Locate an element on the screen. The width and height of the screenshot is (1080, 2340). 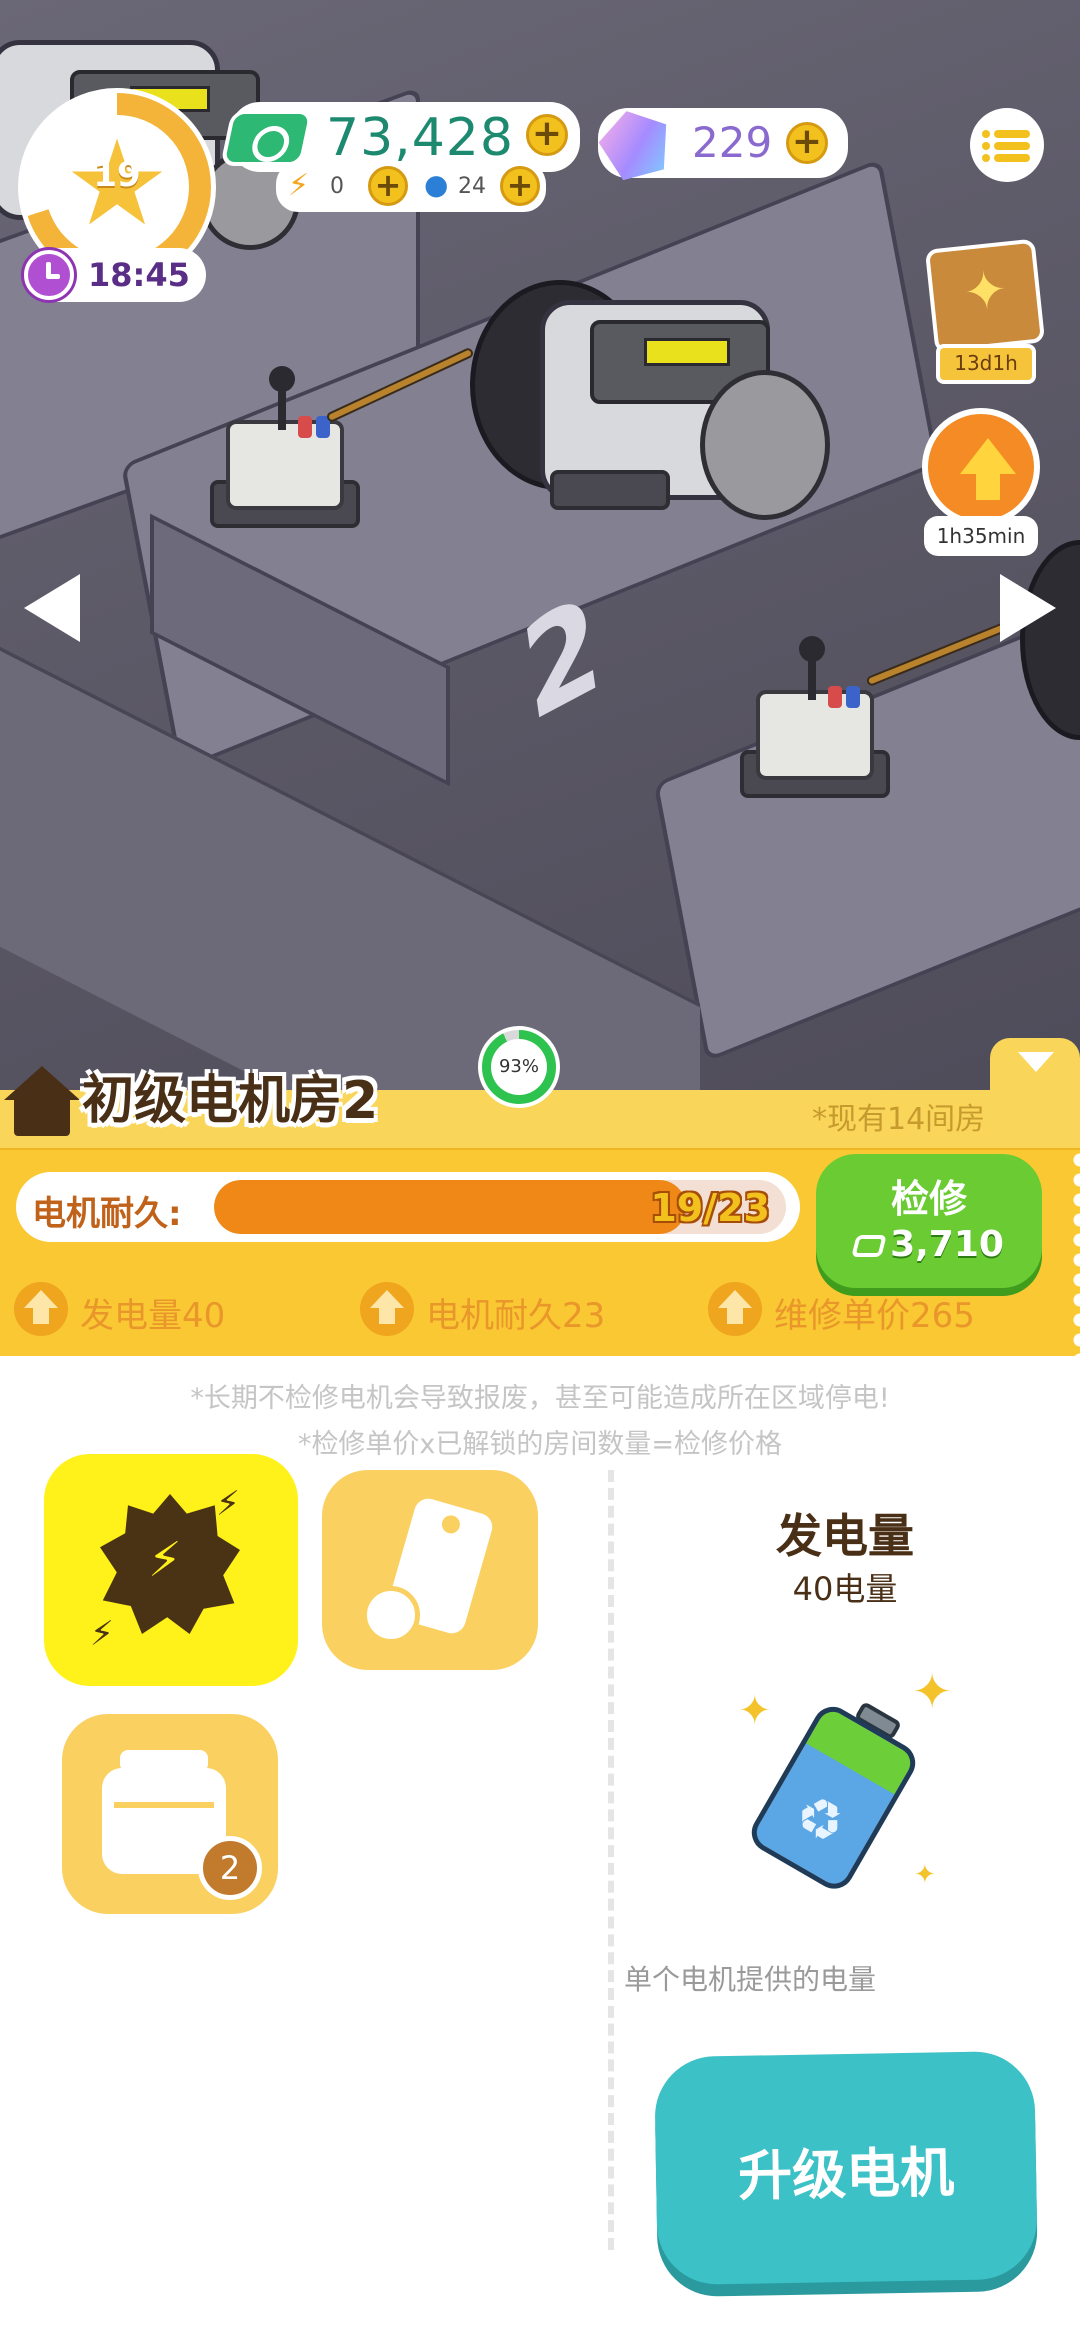
boost-button: 1h35min is located at coordinates (981, 482).